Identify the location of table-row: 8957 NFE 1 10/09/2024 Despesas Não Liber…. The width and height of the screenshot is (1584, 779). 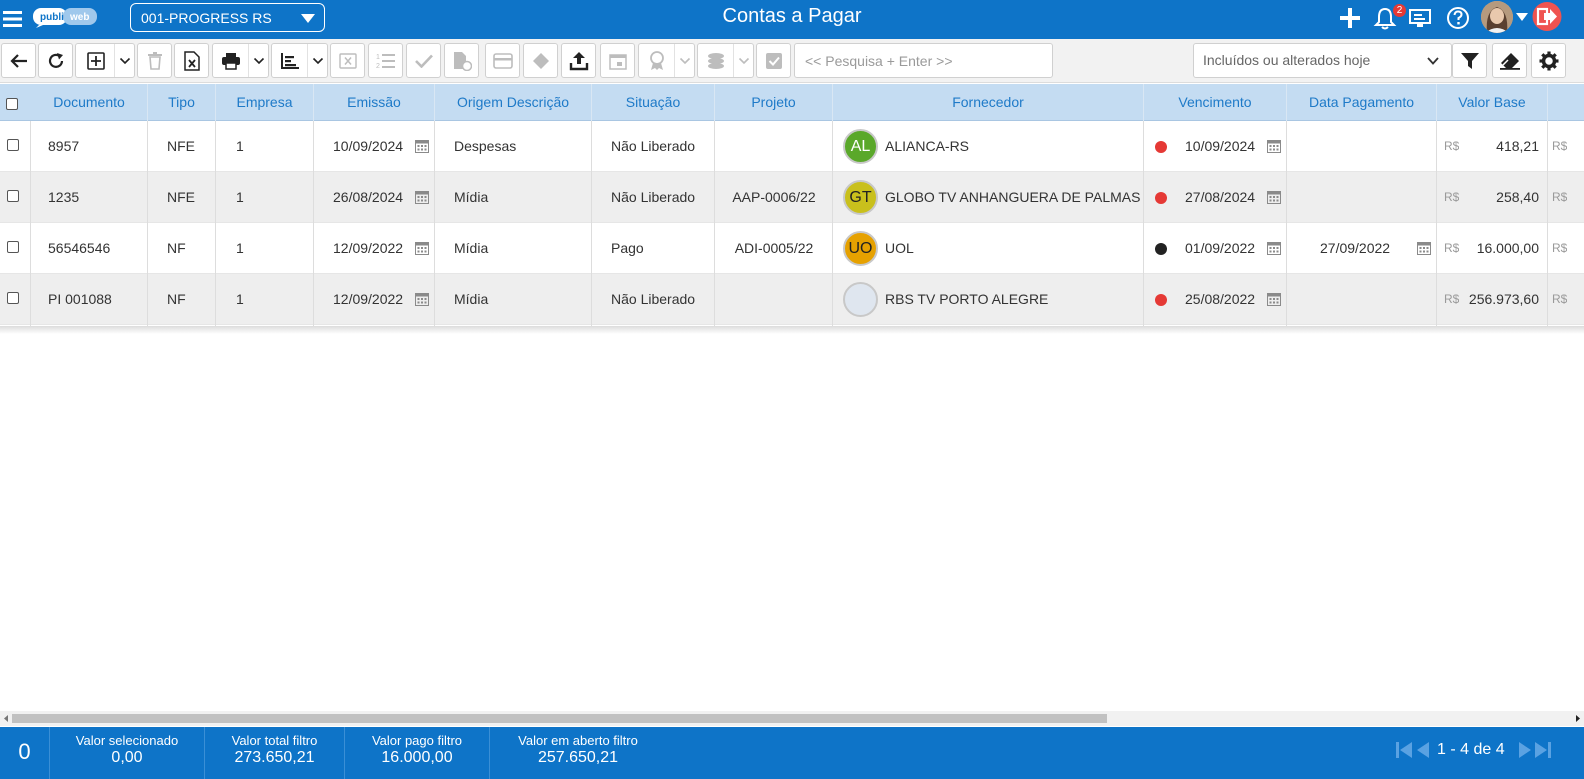
(792, 146).